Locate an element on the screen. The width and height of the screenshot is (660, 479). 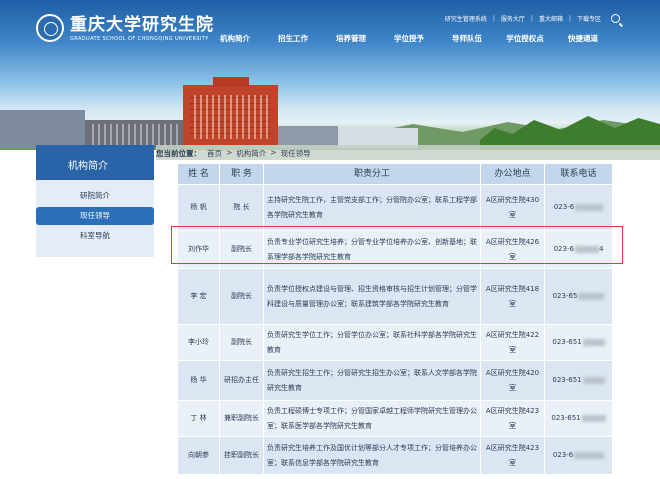
sidebar: 机构简介 研院简介 现任领导 科室导航 is located at coordinates (95, 201).